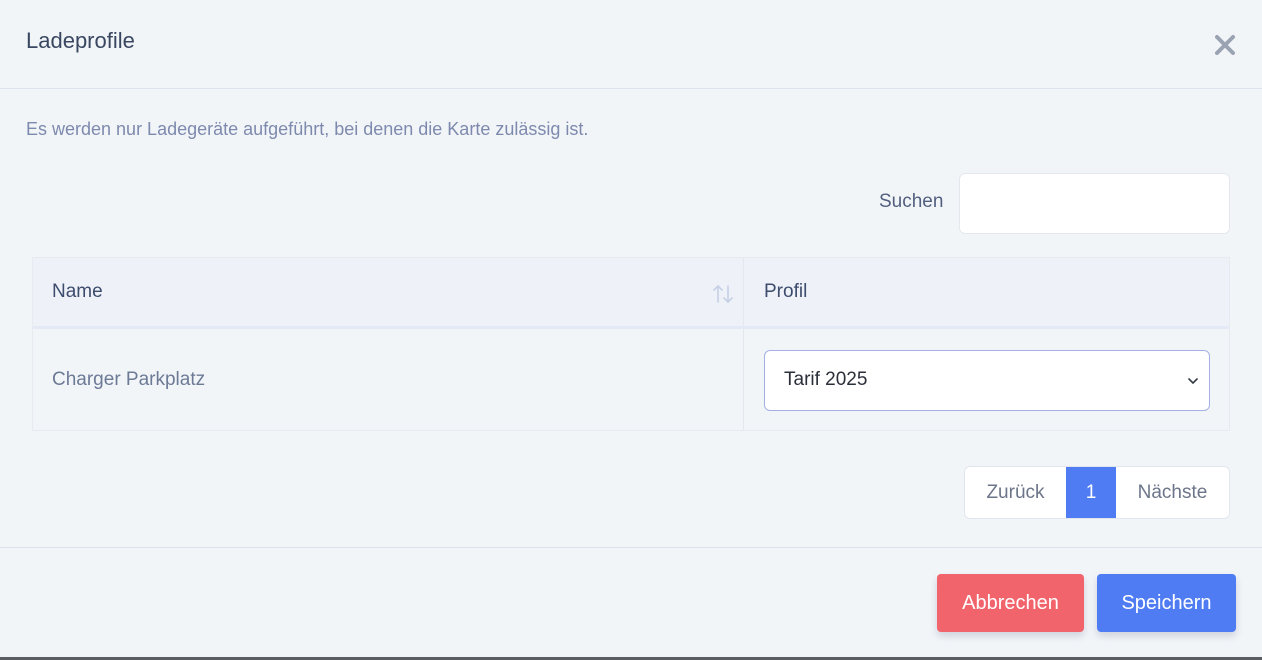  What do you see at coordinates (911, 201) in the screenshot?
I see `search-label: Suchen` at bounding box center [911, 201].